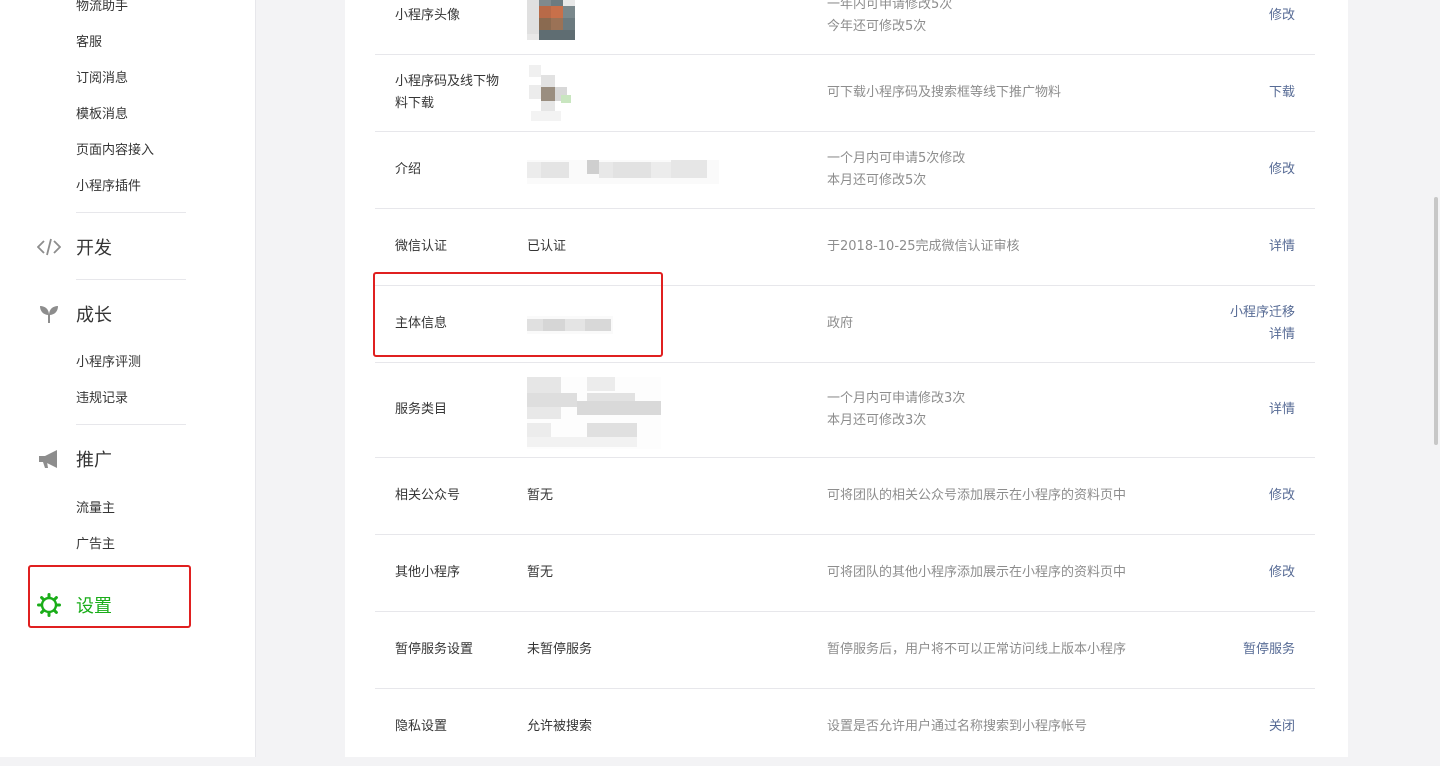 This screenshot has width=1440, height=766. What do you see at coordinates (95, 509) in the screenshot?
I see `sidebar-item-traffic-master: 流量主` at bounding box center [95, 509].